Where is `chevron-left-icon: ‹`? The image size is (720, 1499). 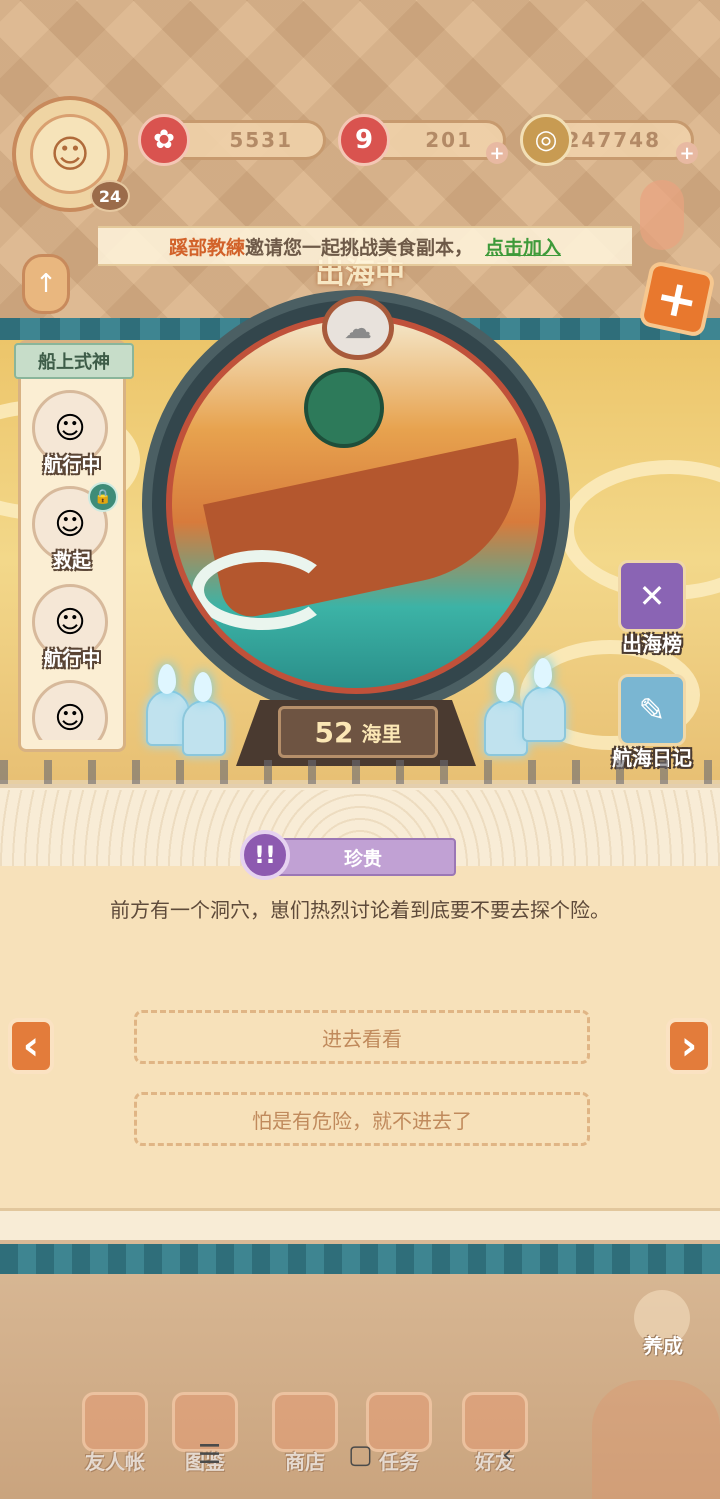
chevron-left-icon: ‹ is located at coordinates (31, 1046).